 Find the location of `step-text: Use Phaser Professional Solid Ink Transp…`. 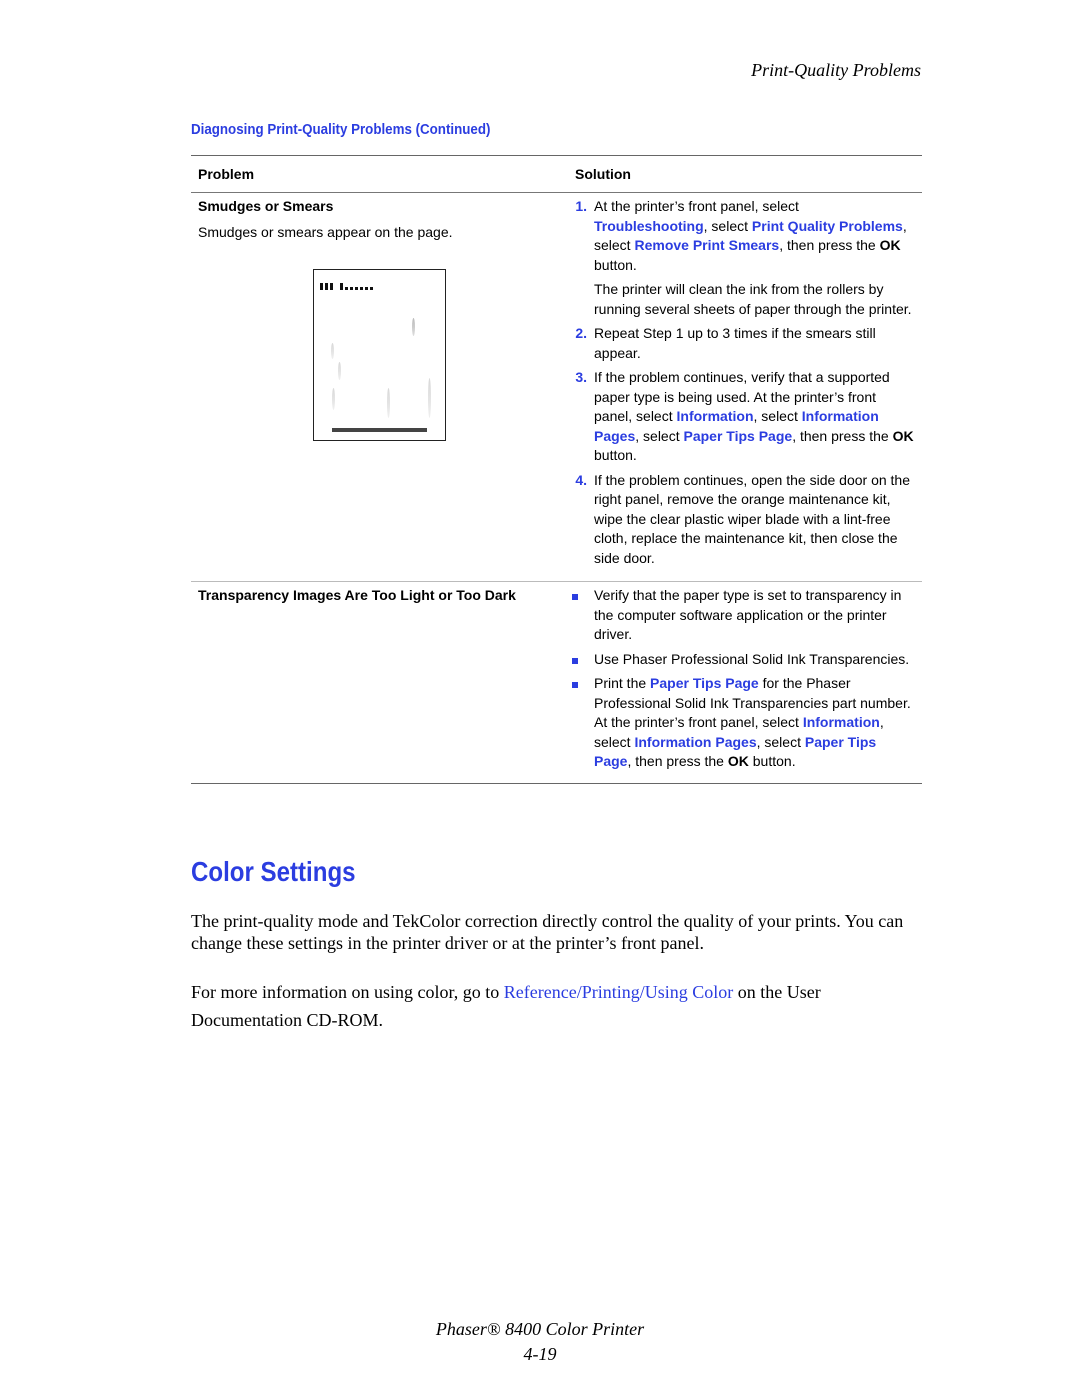

step-text: Use Phaser Professional Solid Ink Transp… is located at coordinates (752, 658).